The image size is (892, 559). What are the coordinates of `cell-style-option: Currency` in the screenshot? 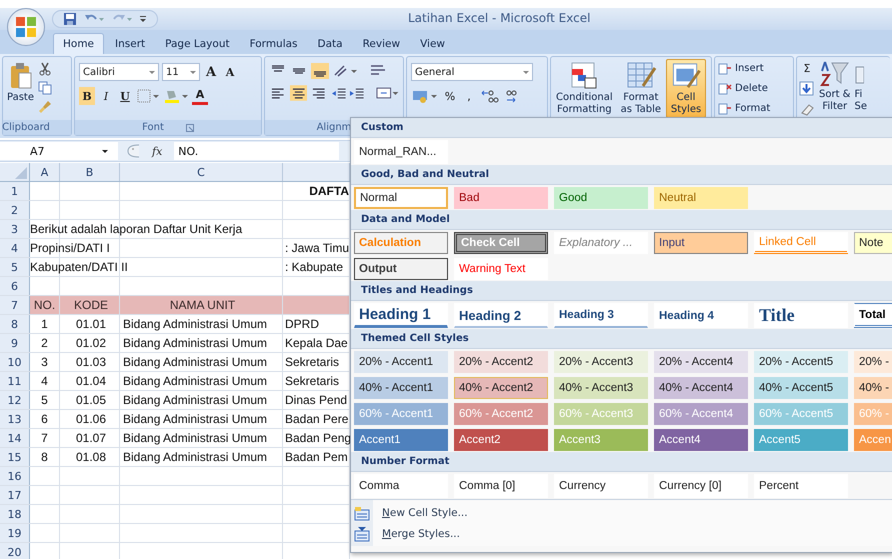 It's located at (601, 486).